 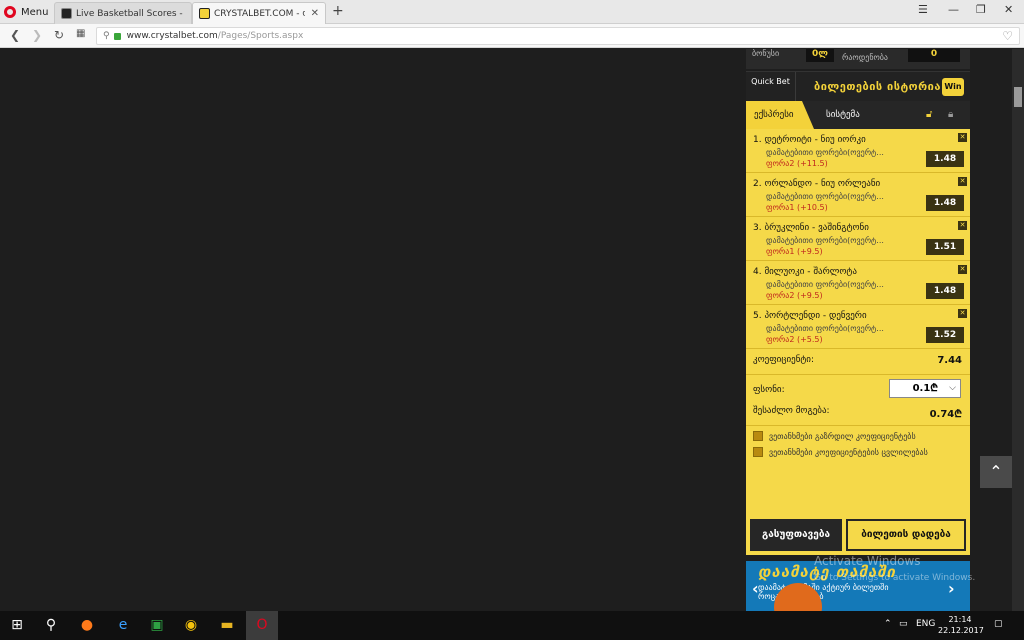 What do you see at coordinates (338, 11) in the screenshot?
I see `new-tab-button: +` at bounding box center [338, 11].